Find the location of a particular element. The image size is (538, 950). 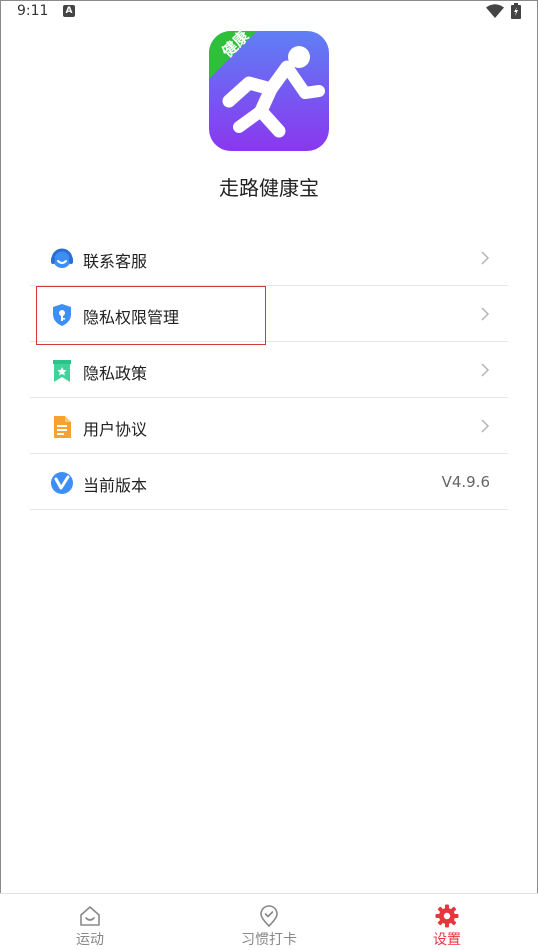

tab-exercise: 运动 is located at coordinates (90, 922).